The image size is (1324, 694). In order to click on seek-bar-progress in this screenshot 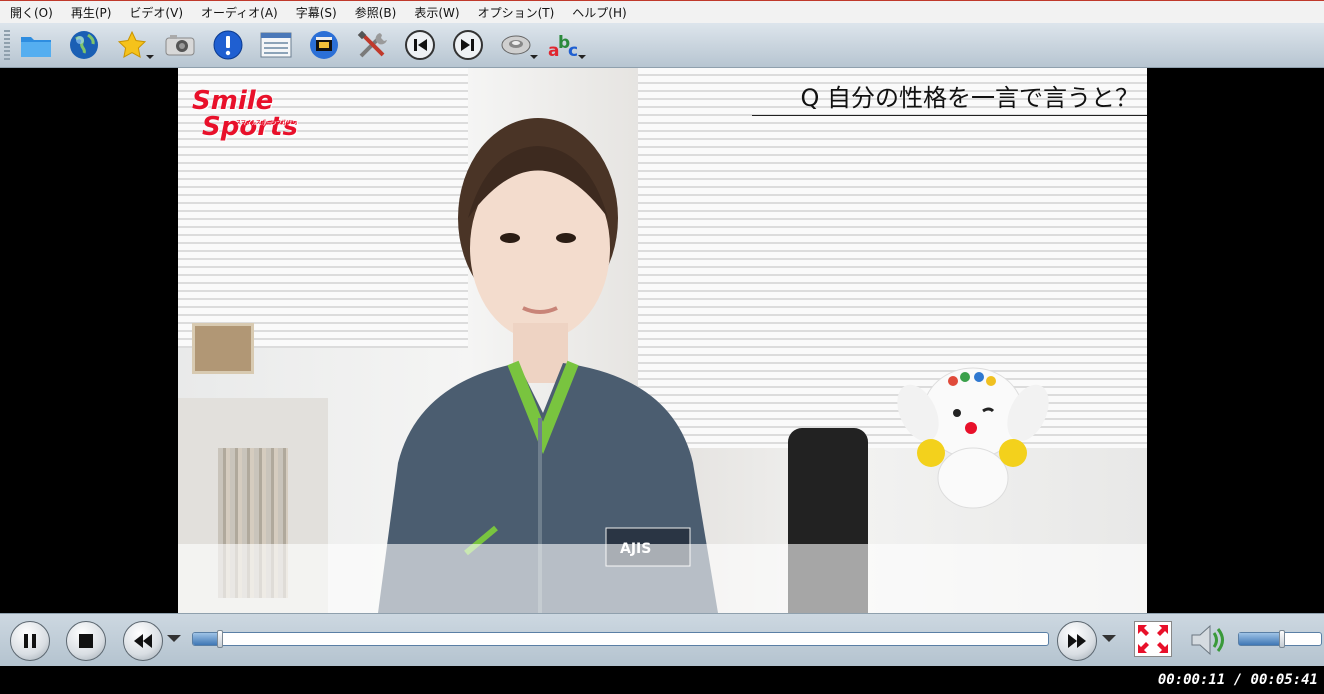, I will do `click(207, 639)`.